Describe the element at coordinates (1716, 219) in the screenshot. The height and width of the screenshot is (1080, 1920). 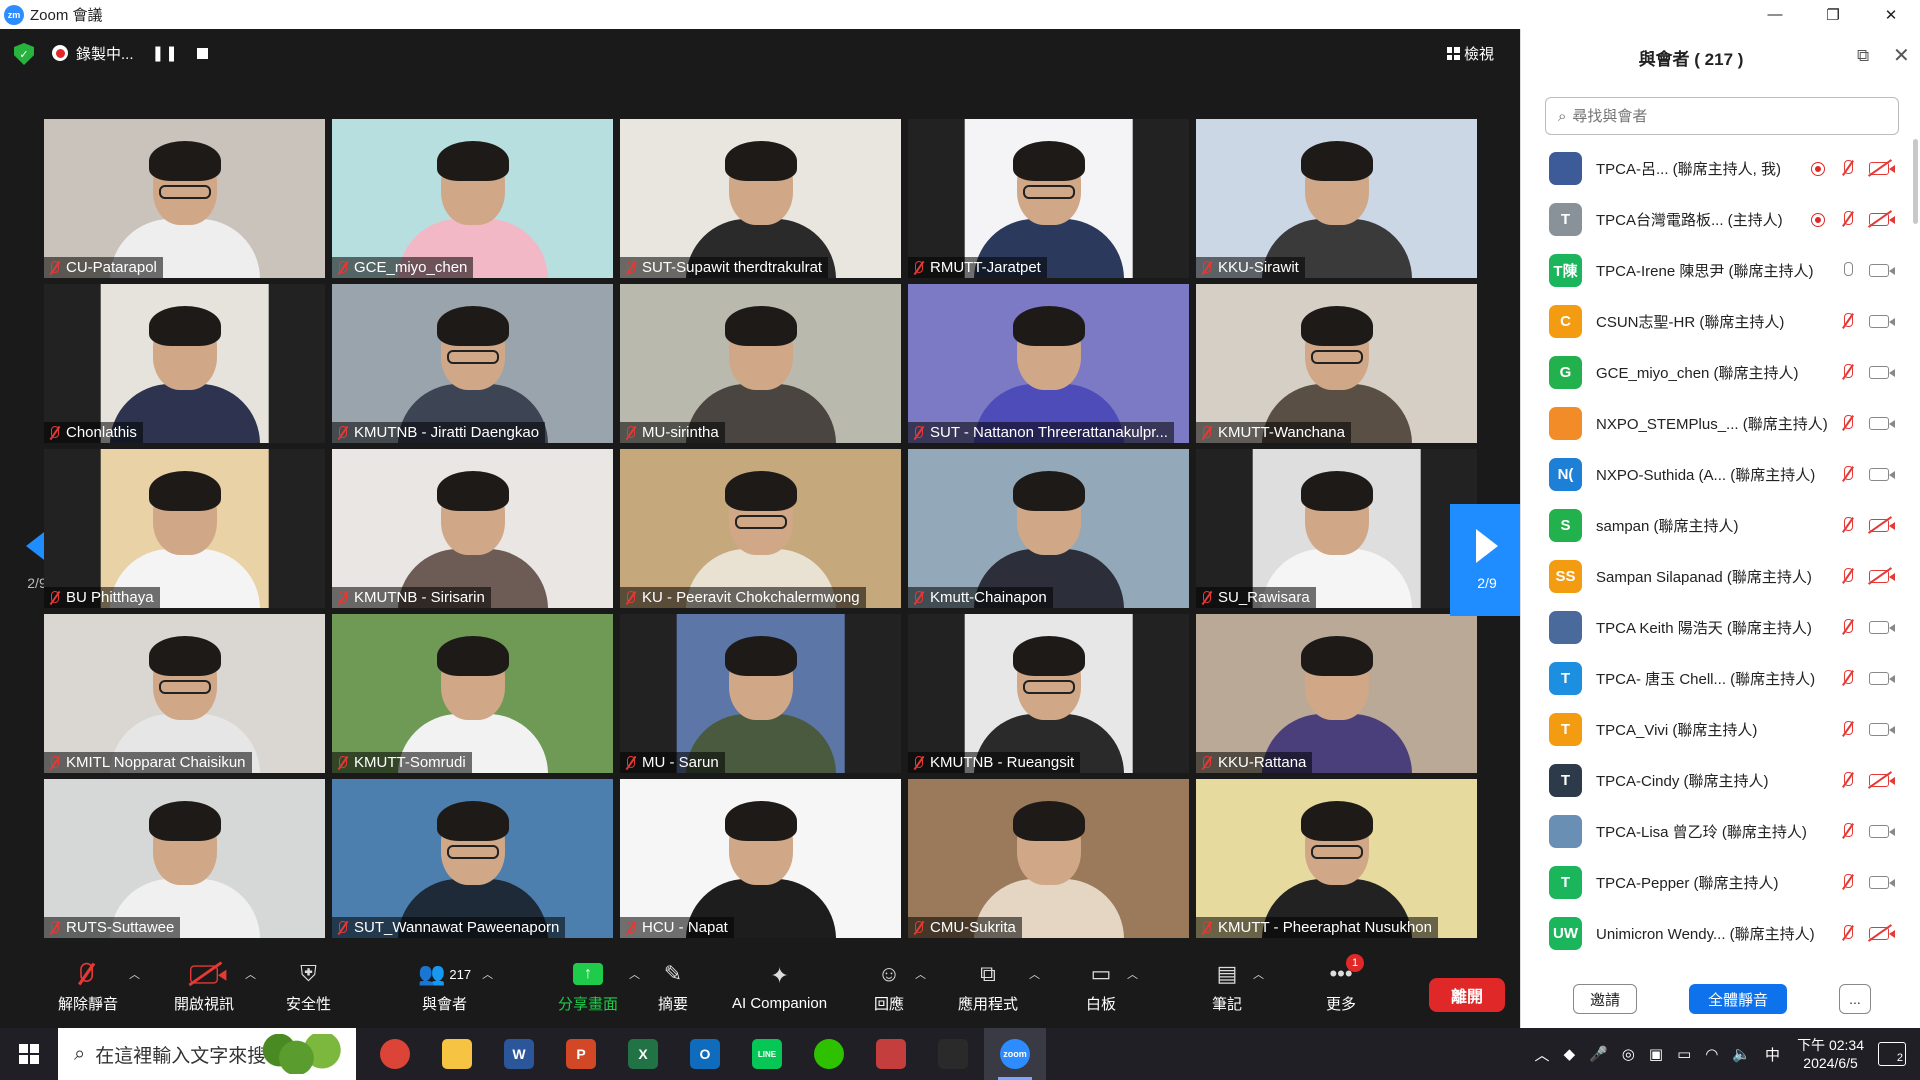
I see `participant-row: T TPCA台灣電路板... (主持人)` at that location.